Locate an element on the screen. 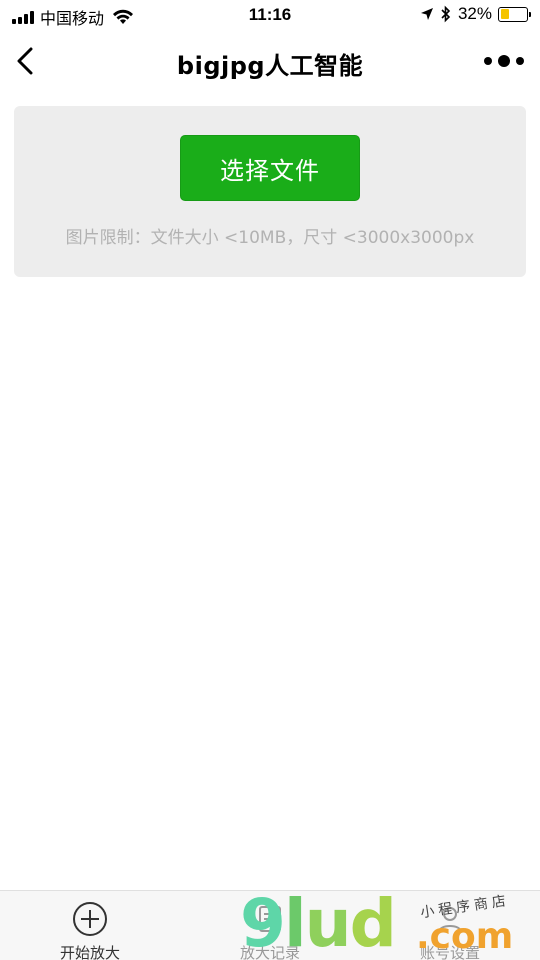 Image resolution: width=540 pixels, height=960 pixels. status-bar: 中国移动 11:16 32% is located at coordinates (270, 15).